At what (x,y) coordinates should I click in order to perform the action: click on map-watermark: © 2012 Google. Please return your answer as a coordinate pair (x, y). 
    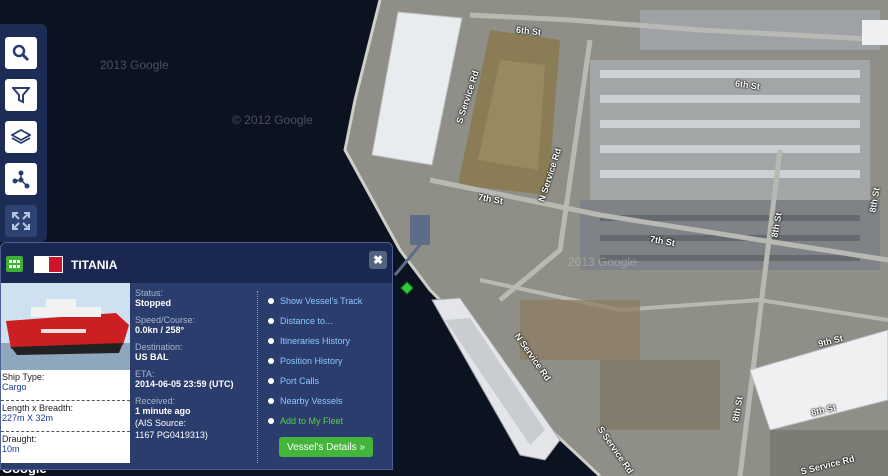
    Looking at the image, I should click on (272, 120).